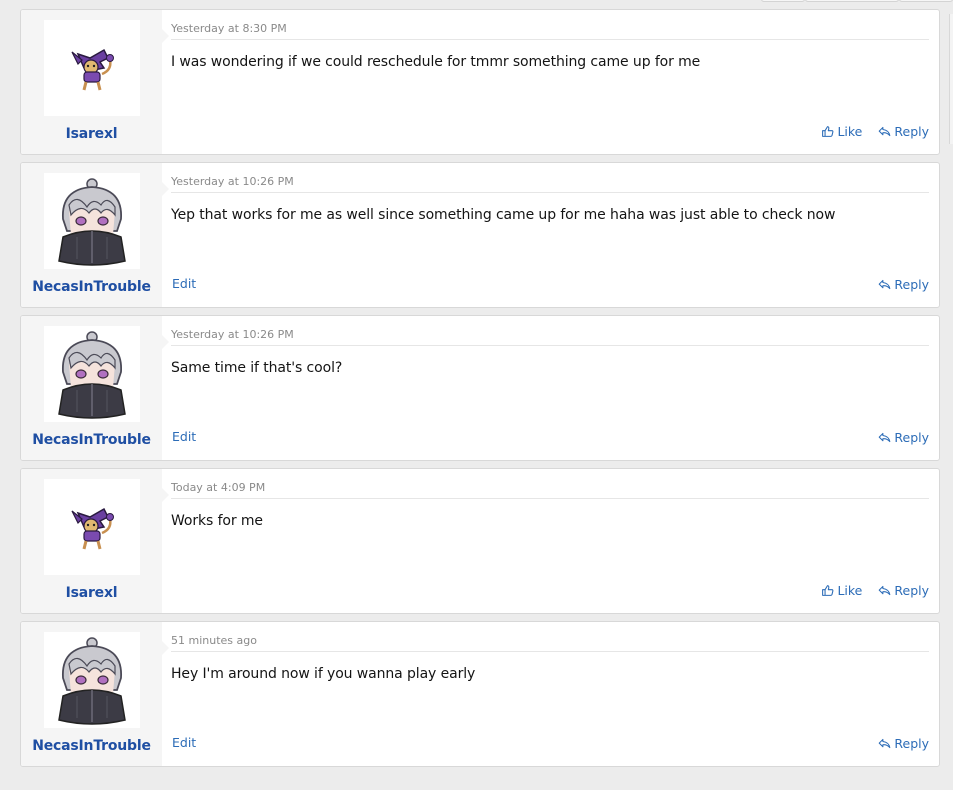 This screenshot has height=790, width=953. I want to click on top-tabs, so click(857, 1).